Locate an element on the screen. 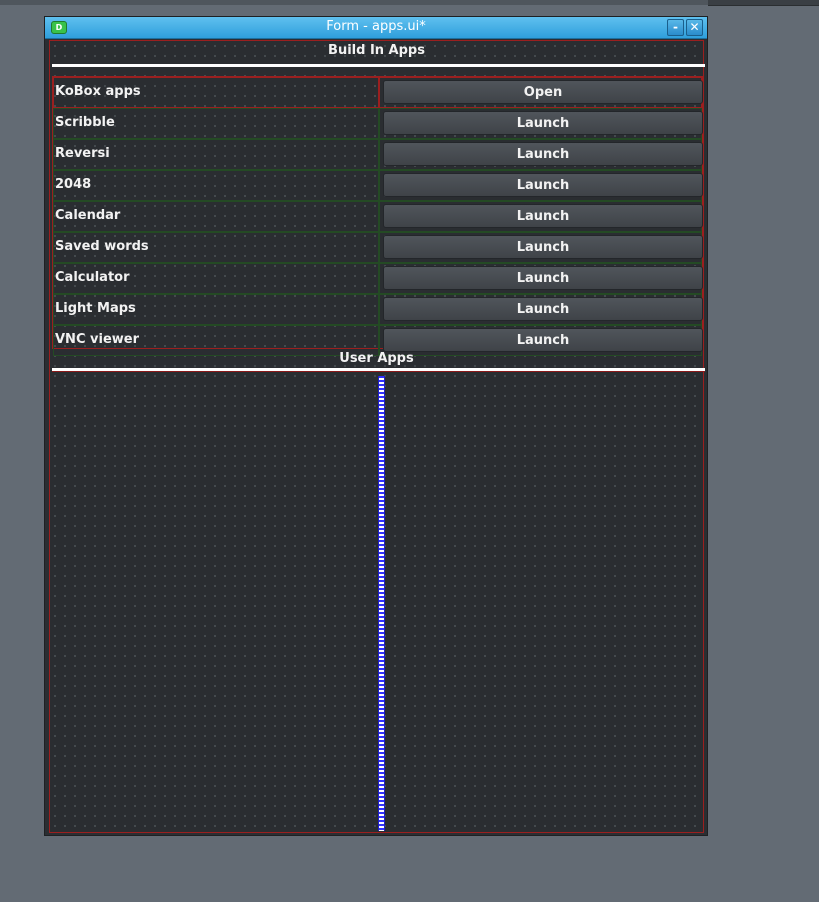 The height and width of the screenshot is (902, 819). app-row: Saved words Launch is located at coordinates (378, 247).